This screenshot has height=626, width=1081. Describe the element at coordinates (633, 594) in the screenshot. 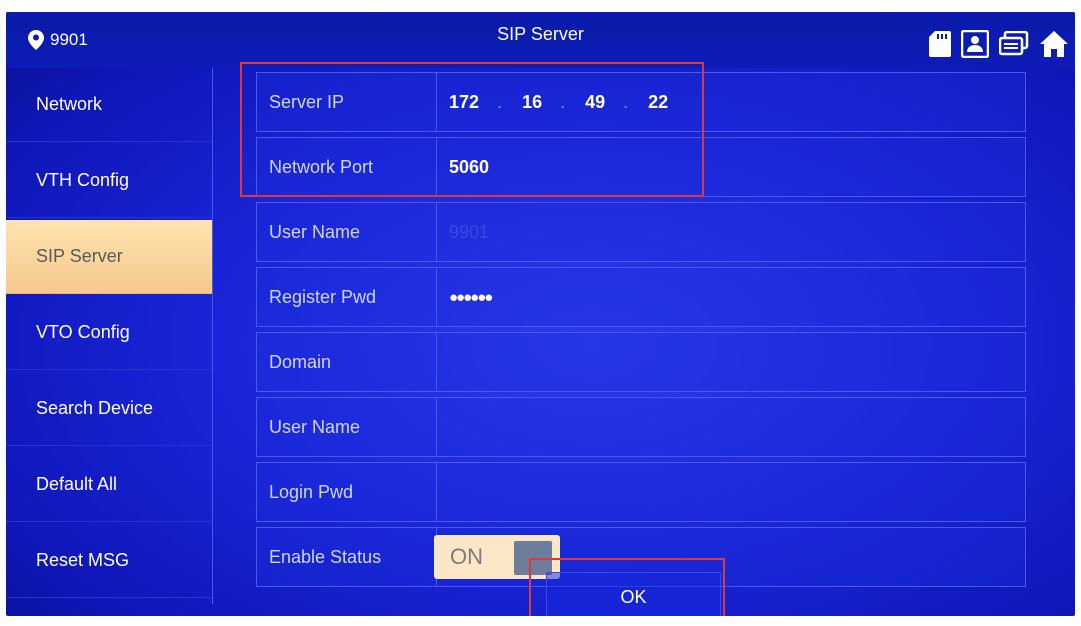

I see `ok-button: OK` at that location.